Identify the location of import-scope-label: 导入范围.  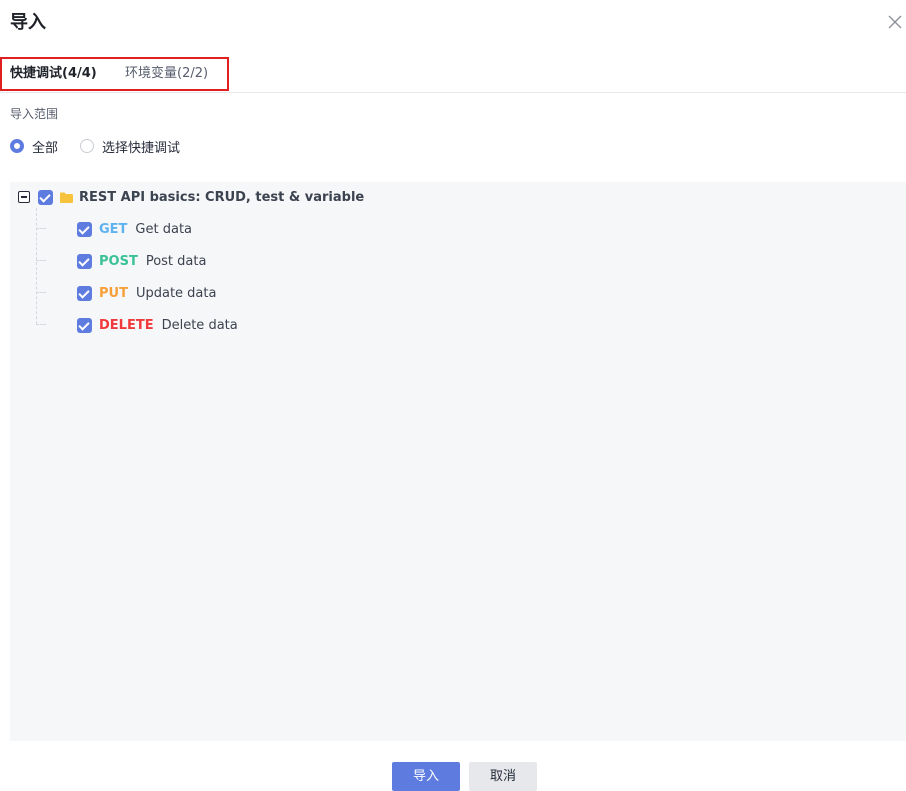
(34, 114).